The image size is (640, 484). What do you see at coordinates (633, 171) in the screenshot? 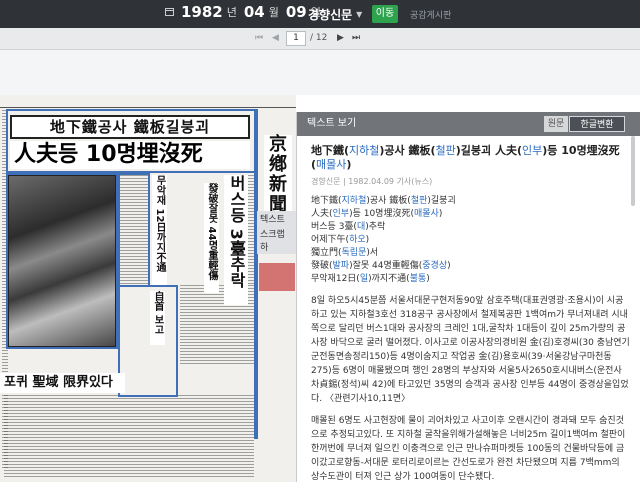
I see `panel-scrollbar` at bounding box center [633, 171].